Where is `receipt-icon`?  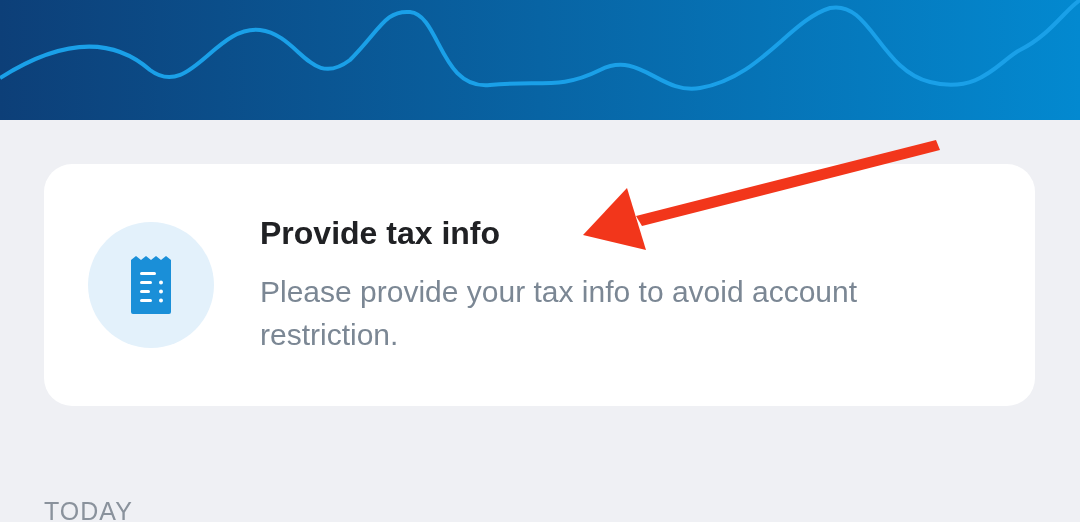
receipt-icon is located at coordinates (151, 285).